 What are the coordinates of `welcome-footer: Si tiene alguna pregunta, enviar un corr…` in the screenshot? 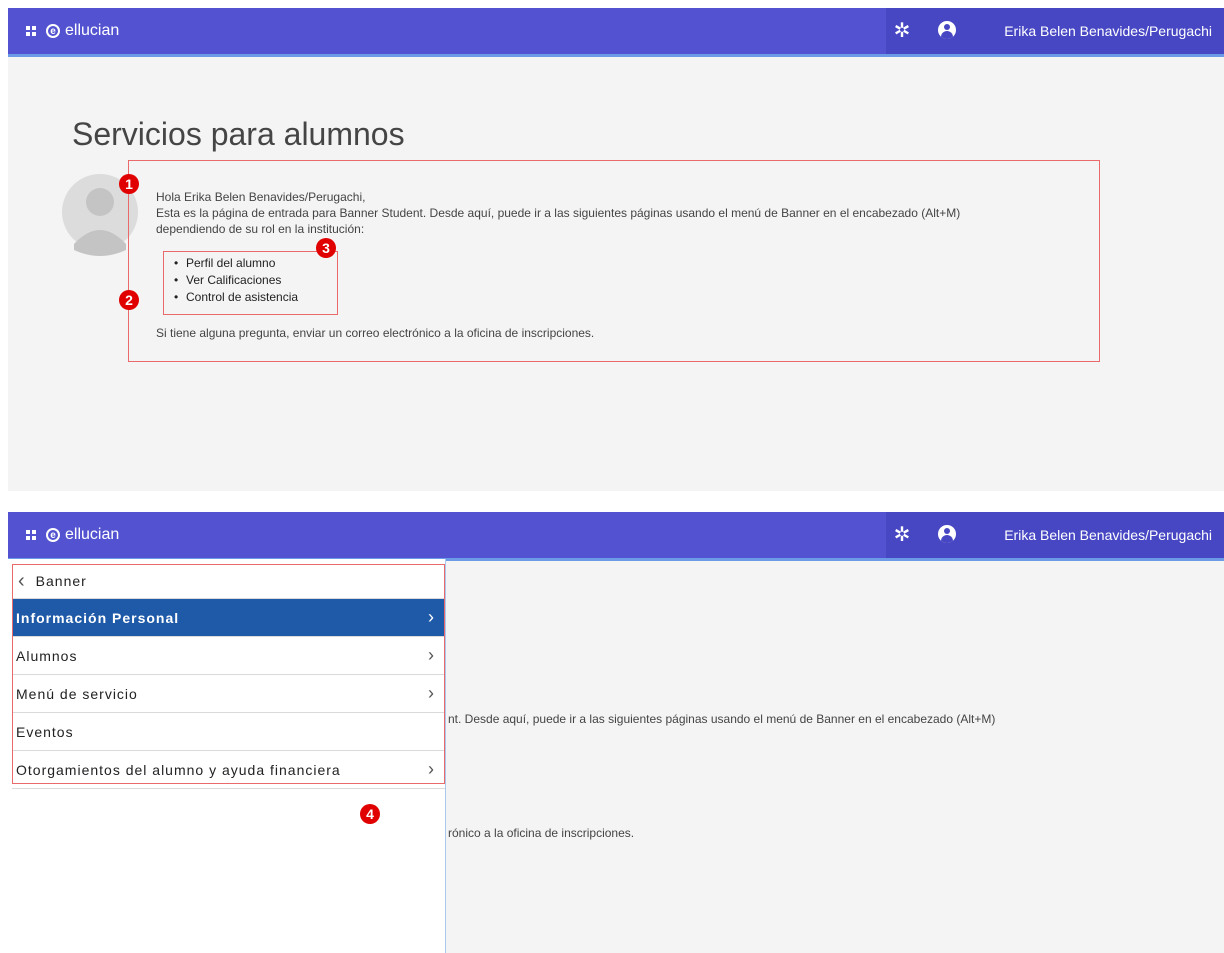 It's located at (375, 333).